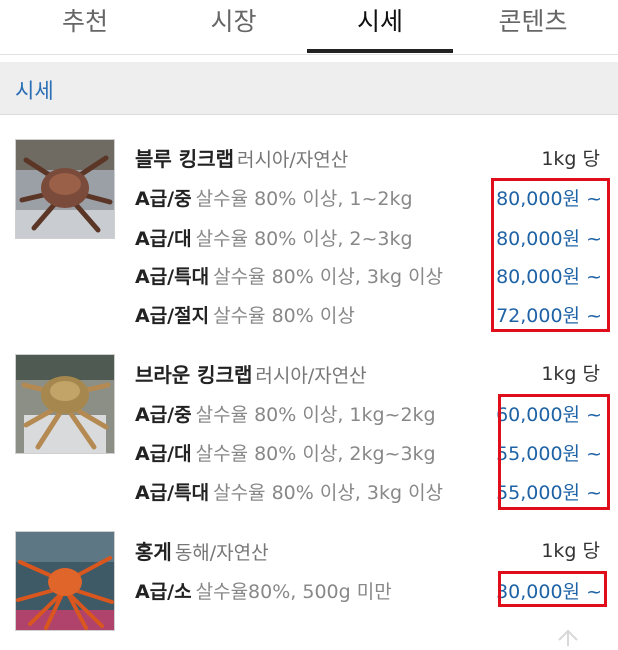 Image resolution: width=618 pixels, height=650 pixels. Describe the element at coordinates (380, 51) in the screenshot. I see `active-tab-indicator` at that location.